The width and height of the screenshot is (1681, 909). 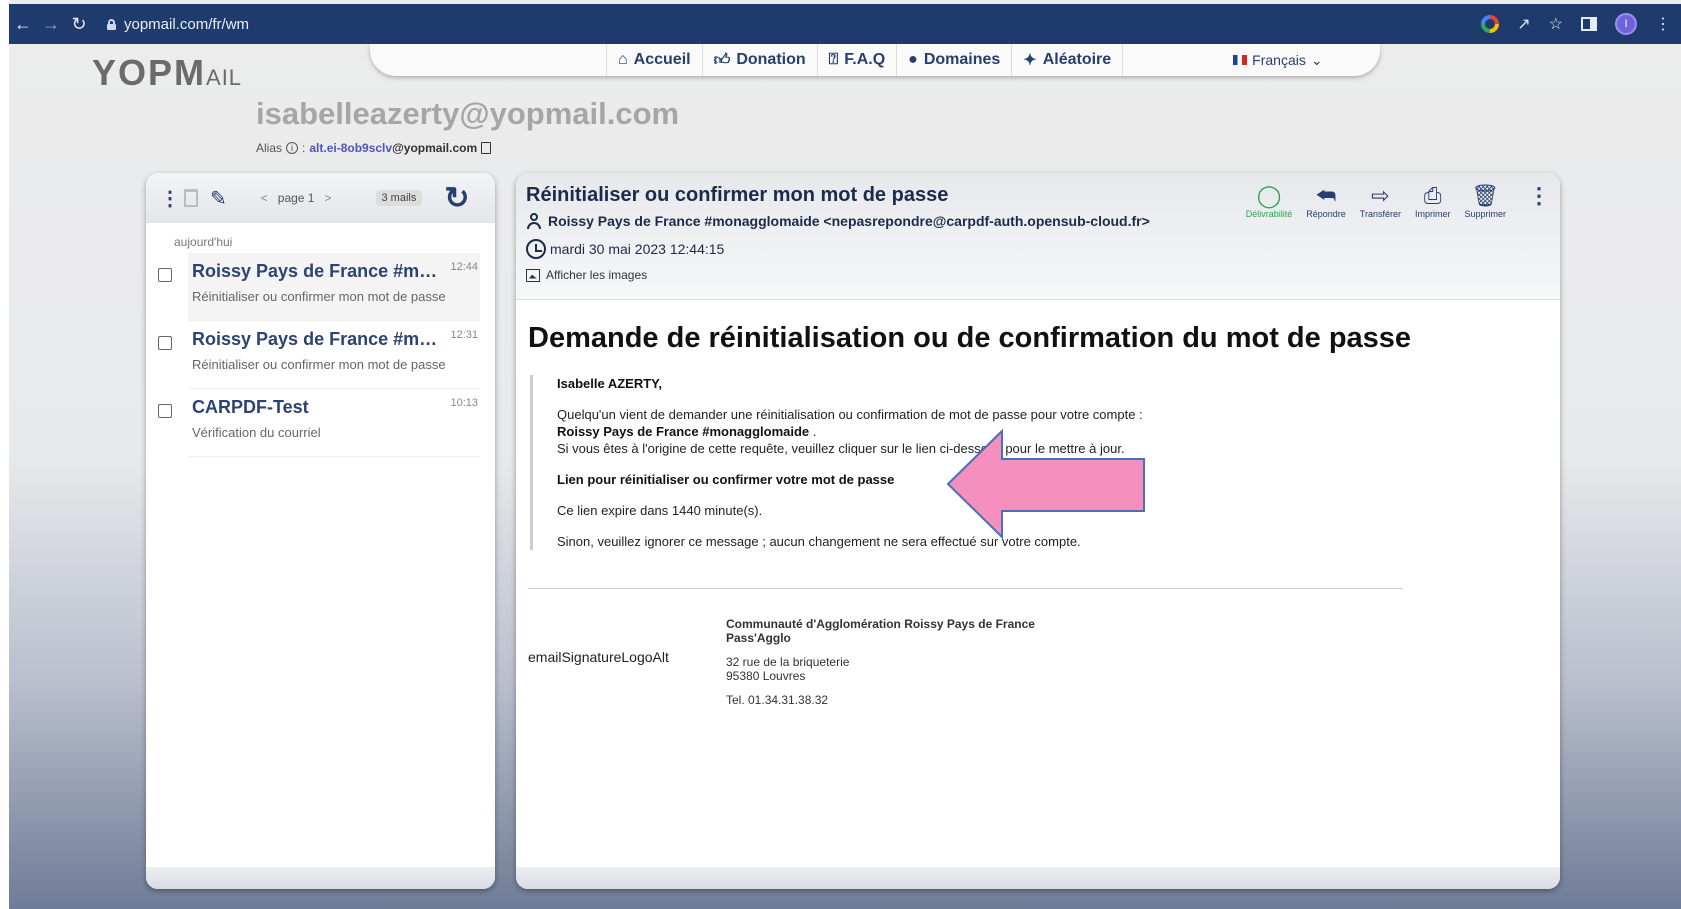 What do you see at coordinates (170, 198) in the screenshot?
I see `inbox-menu-icon: ⋮` at bounding box center [170, 198].